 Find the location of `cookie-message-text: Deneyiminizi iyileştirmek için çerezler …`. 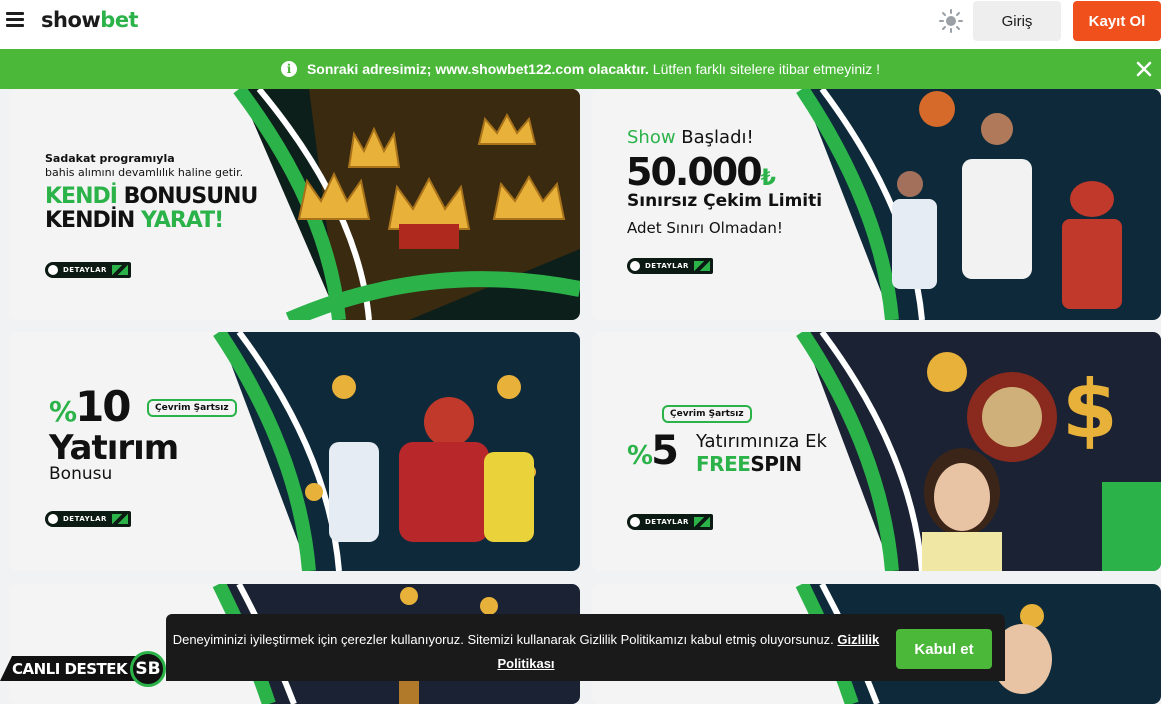

cookie-message-text: Deneyiminizi iyileştirmek için çerezler … is located at coordinates (503, 639).